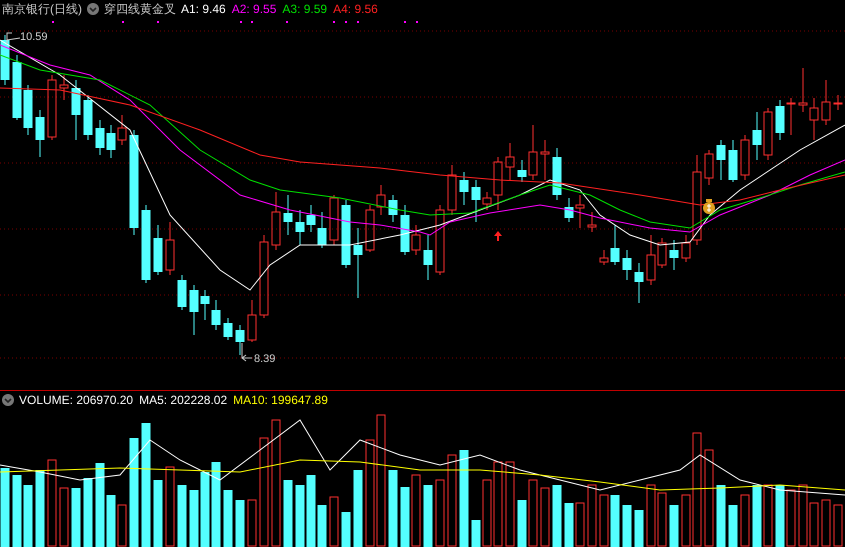 The image size is (845, 547). I want to click on legend-value: MA5: 202228.02, so click(183, 399).